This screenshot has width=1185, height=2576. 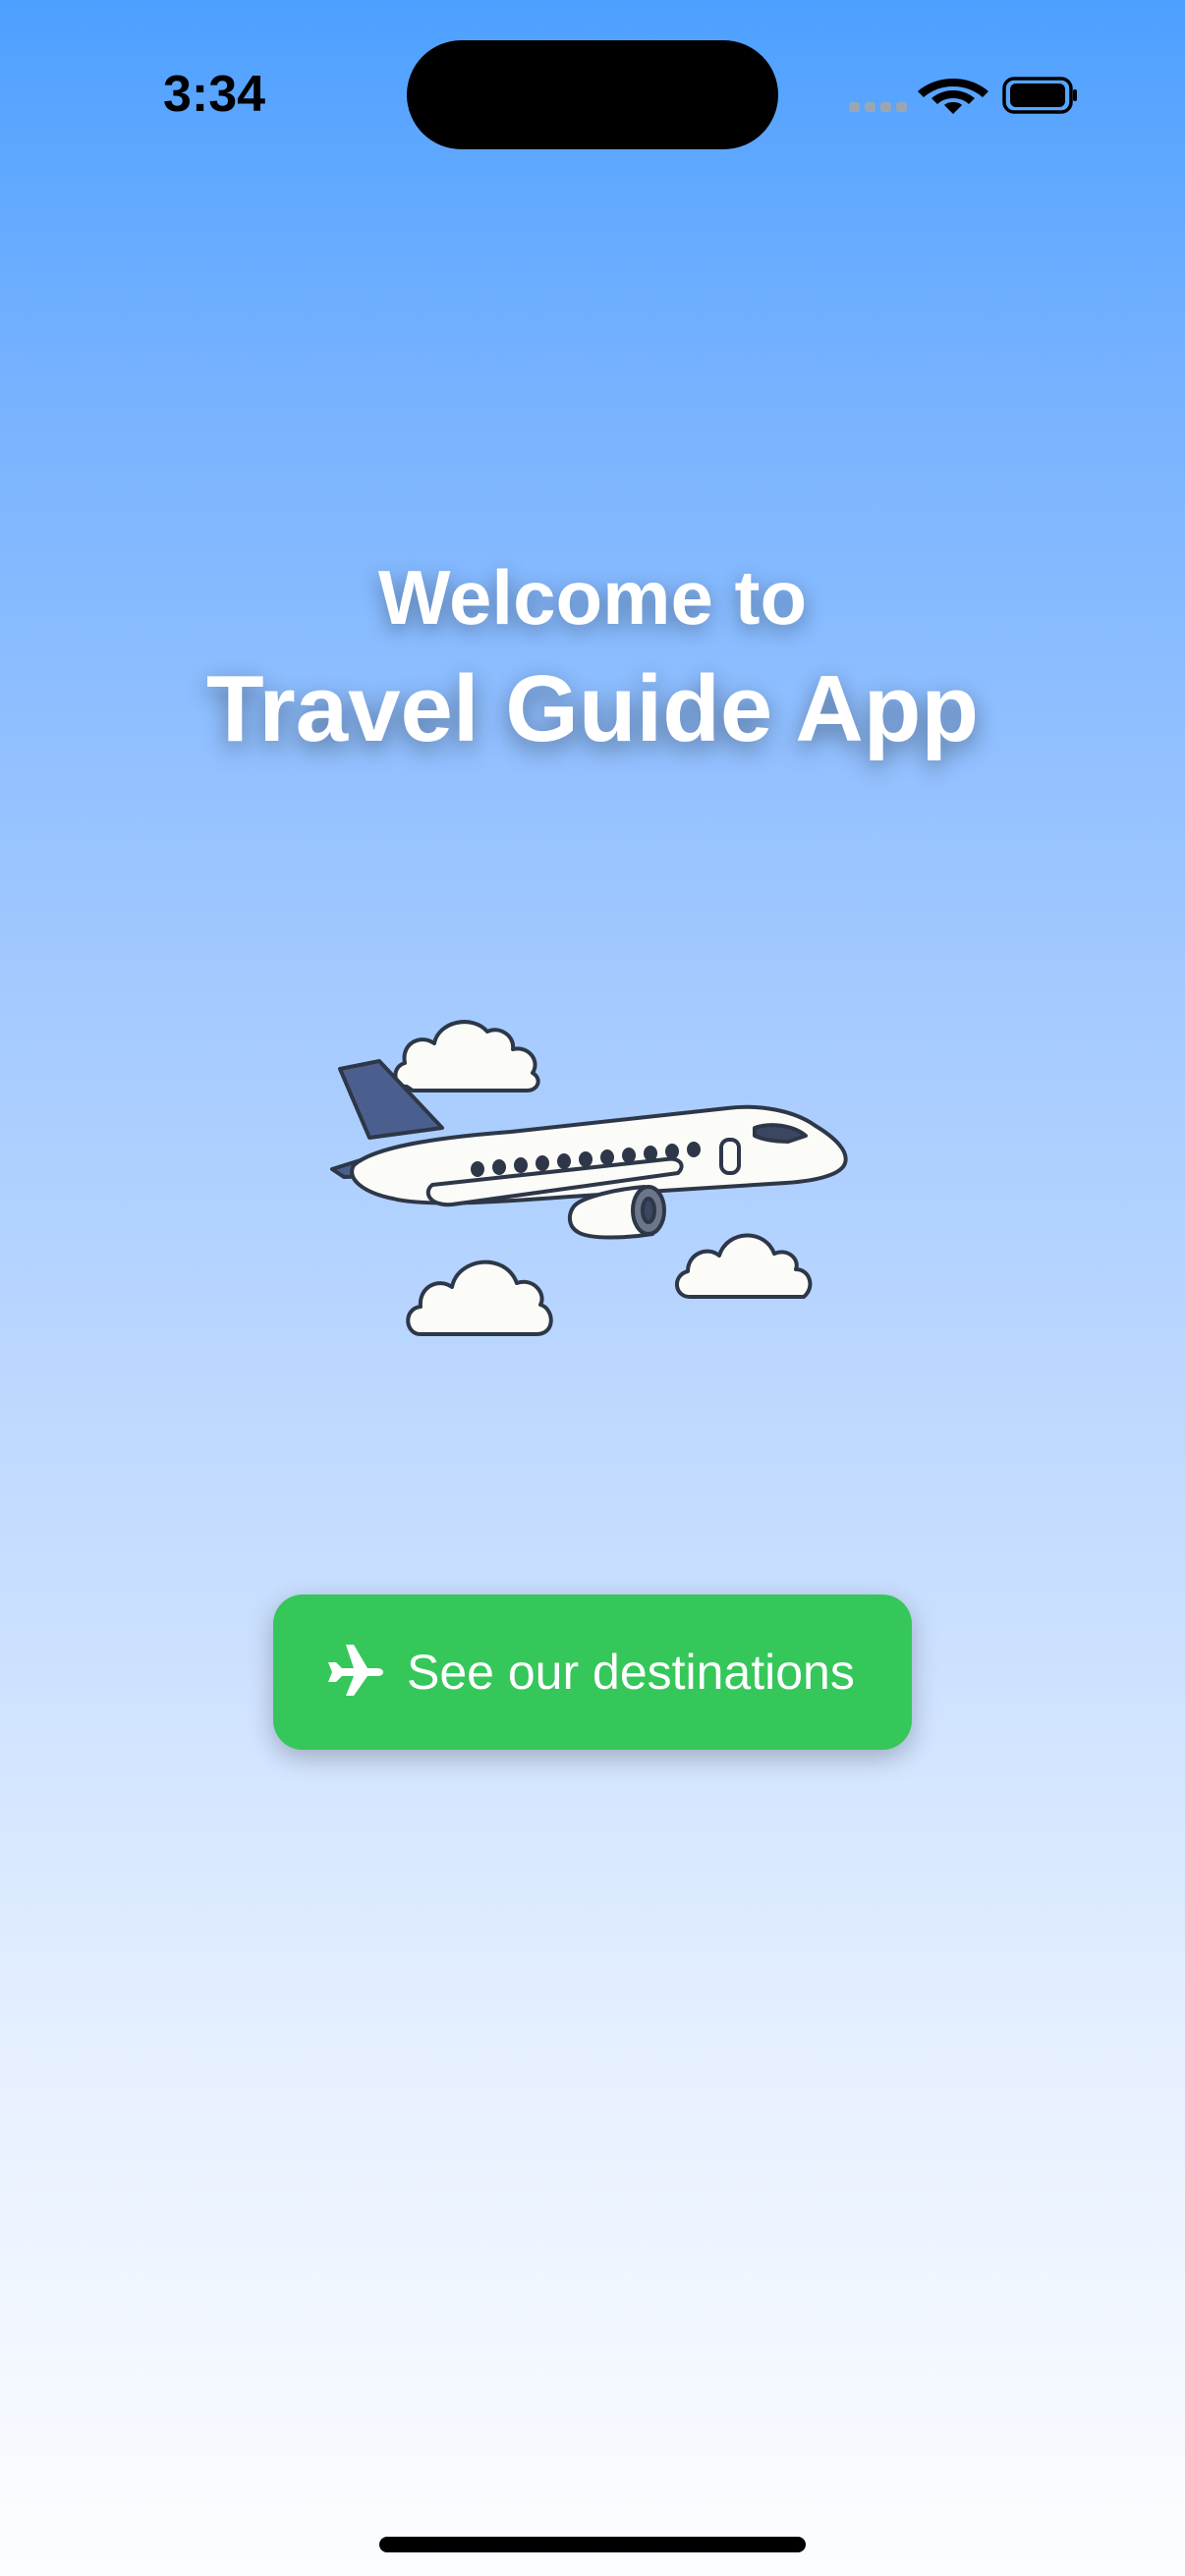 What do you see at coordinates (592, 597) in the screenshot?
I see `welcome-heading: Welcome to` at bounding box center [592, 597].